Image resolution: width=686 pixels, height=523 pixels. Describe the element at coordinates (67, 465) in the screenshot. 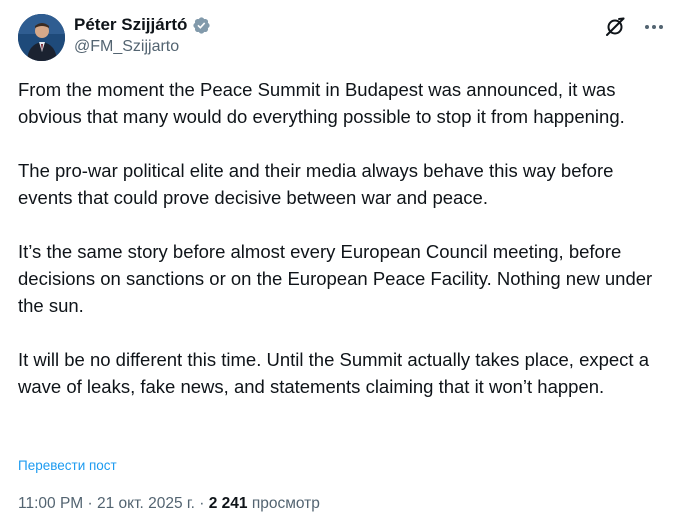

I see `translate-post-link: Перевести пост` at that location.